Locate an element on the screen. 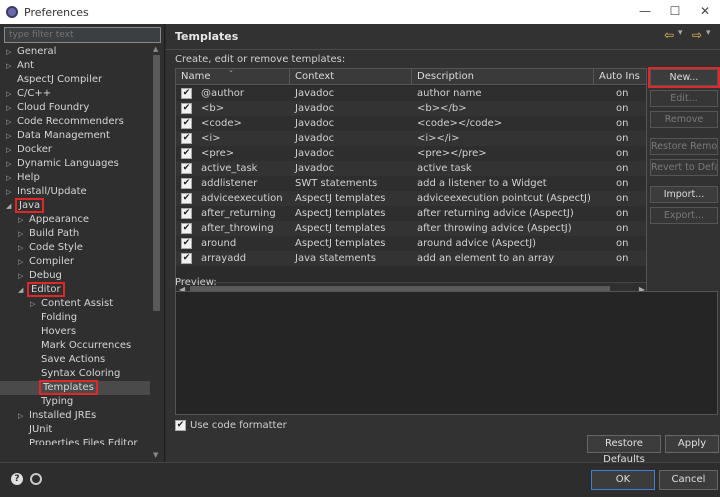 The image size is (720, 497). tree-item-installed-jres: ▷ Installed JREs is located at coordinates (75, 416).